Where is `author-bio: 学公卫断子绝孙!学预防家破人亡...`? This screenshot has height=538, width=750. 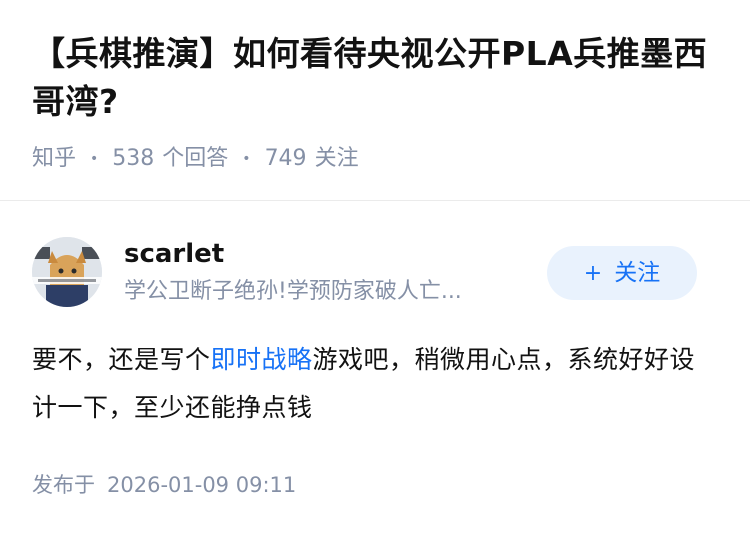
author-bio: 学公卫断子绝孙!学预防家破人亡... is located at coordinates (293, 291).